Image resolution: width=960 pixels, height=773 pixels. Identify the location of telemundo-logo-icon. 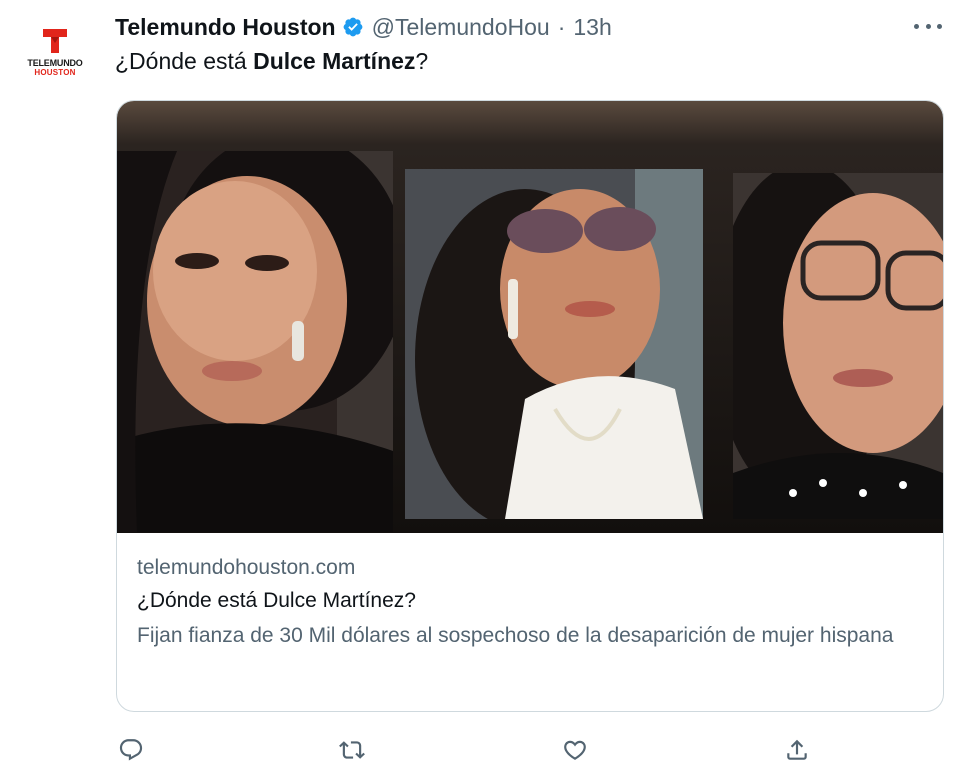
(55, 40).